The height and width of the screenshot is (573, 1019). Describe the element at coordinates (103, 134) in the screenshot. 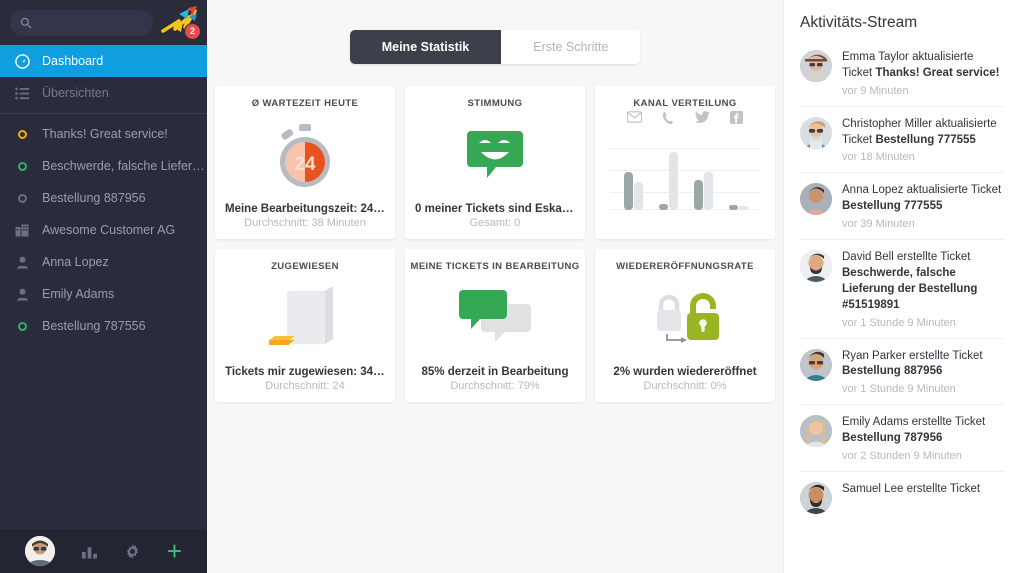

I see `sidebar-item-ticket-thanks: Thanks! Great service!` at that location.